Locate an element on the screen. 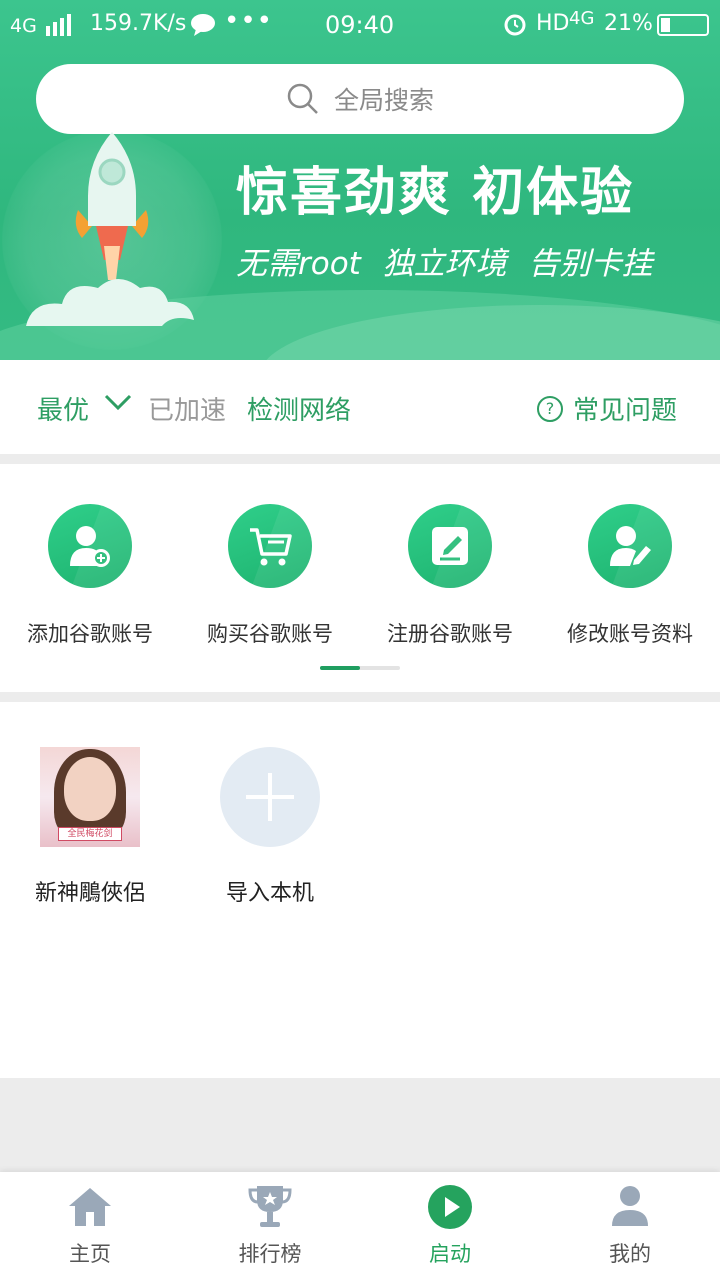 This screenshot has height=1280, width=720. import-local-app-button: 导入本机 is located at coordinates (270, 827).